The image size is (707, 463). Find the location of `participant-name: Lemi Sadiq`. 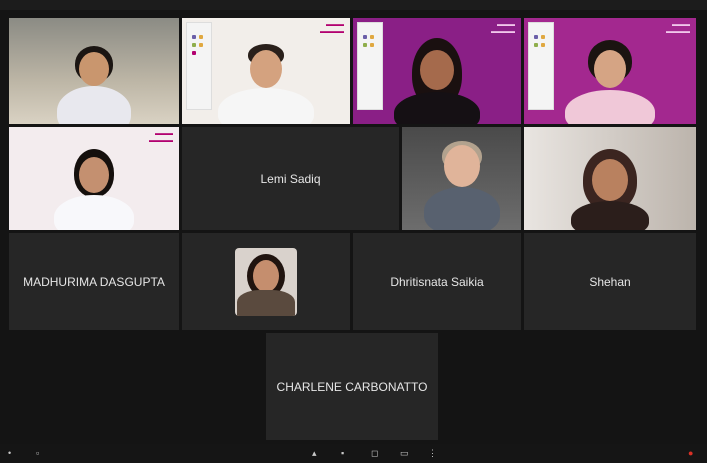

participant-name: Lemi Sadiq is located at coordinates (290, 178).